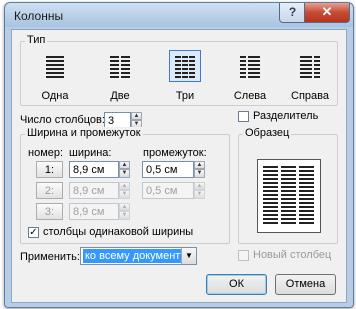 The width and height of the screenshot is (356, 309). What do you see at coordinates (118, 232) in the screenshot?
I see `equal-width-label: столбцы одинаковой ширины` at bounding box center [118, 232].